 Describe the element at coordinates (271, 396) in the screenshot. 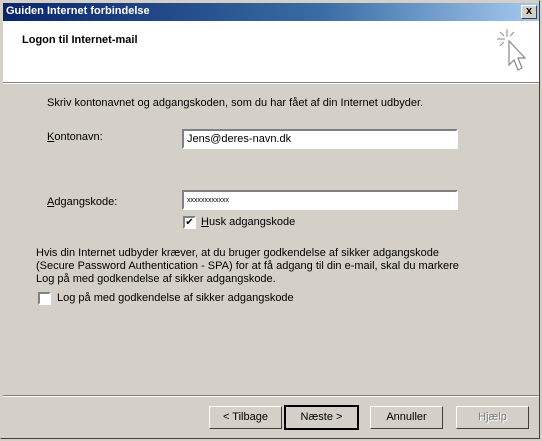

I see `footer-divider` at that location.